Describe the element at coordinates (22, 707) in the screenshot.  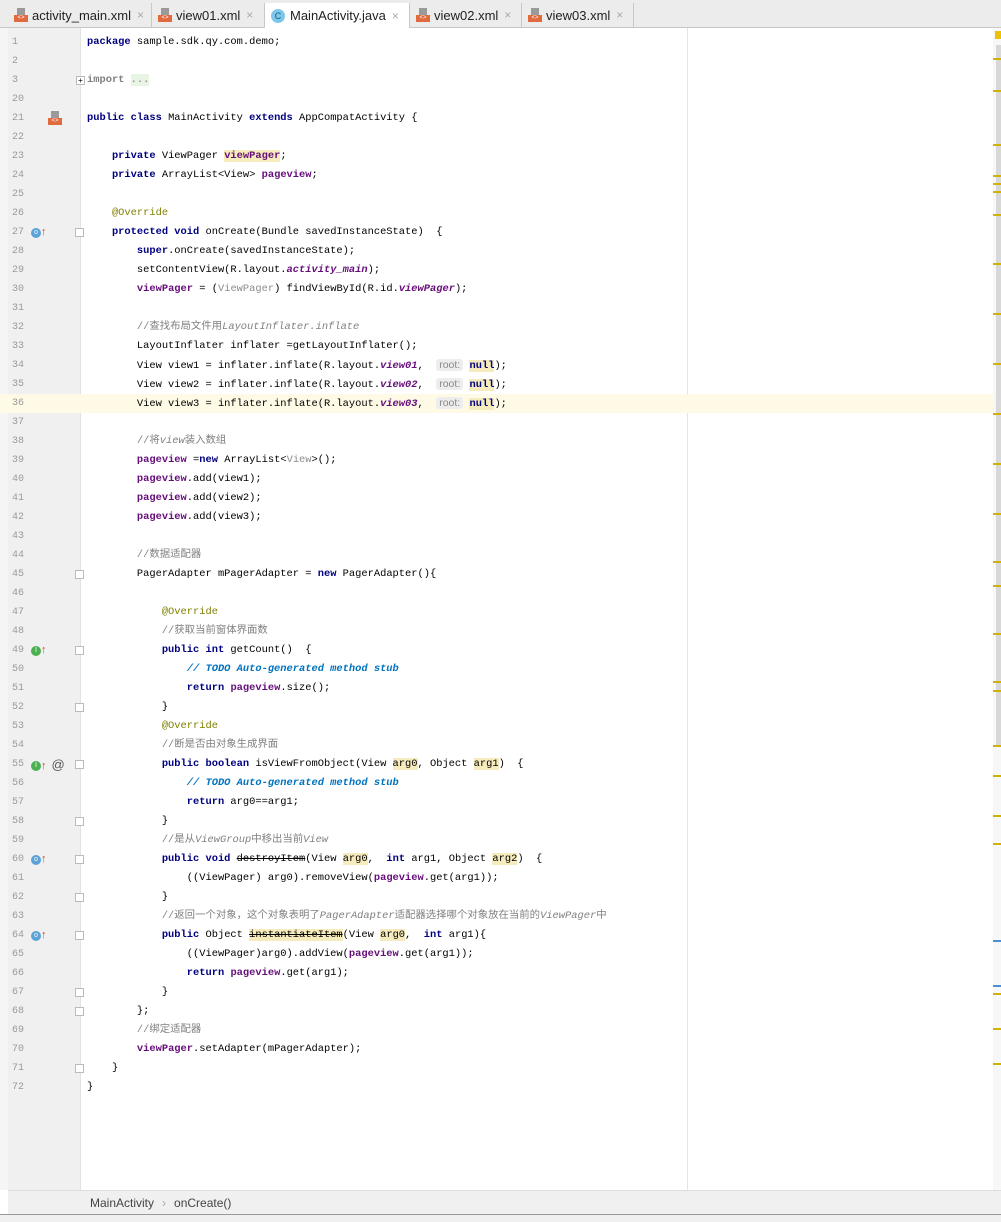
I see `line-number: 52` at that location.